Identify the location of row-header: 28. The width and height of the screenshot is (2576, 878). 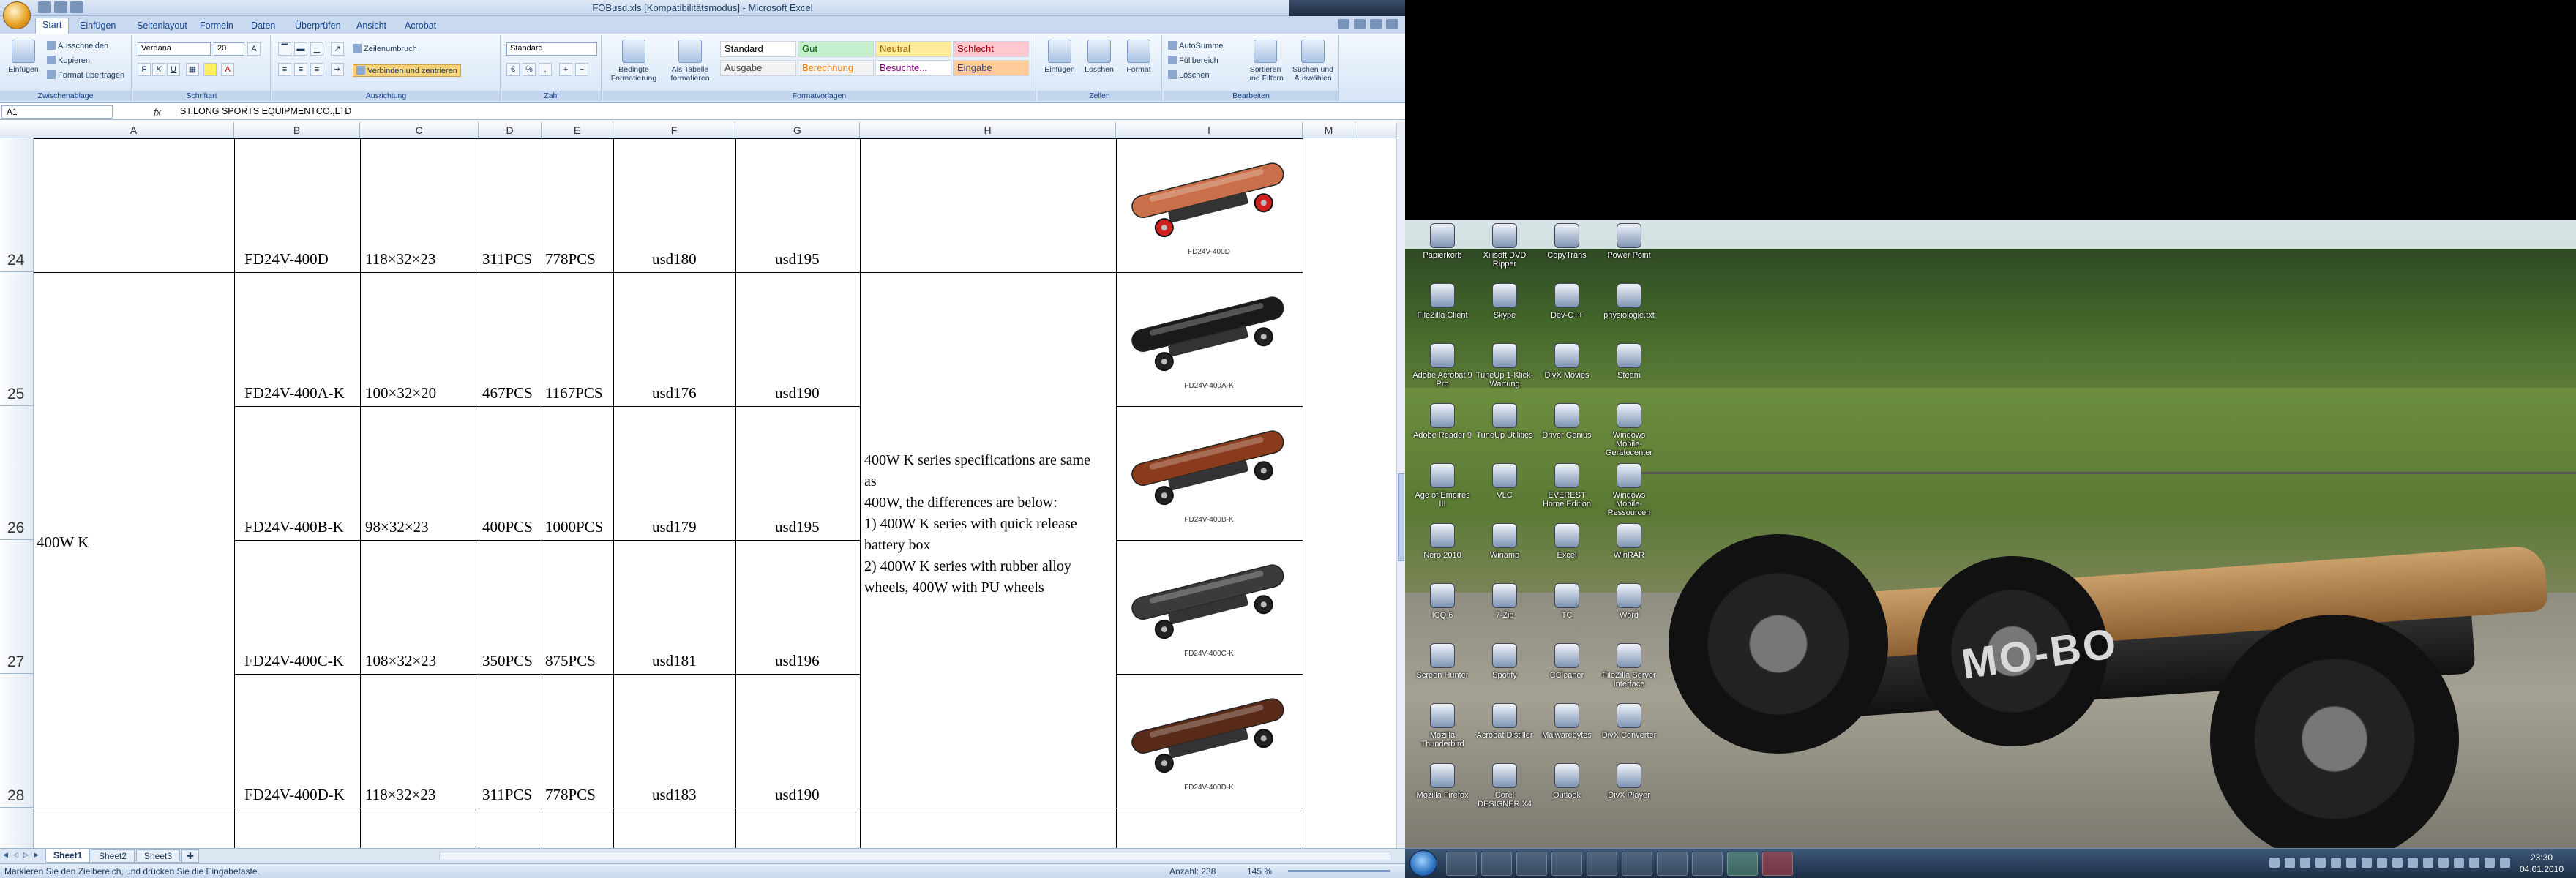
(17, 741).